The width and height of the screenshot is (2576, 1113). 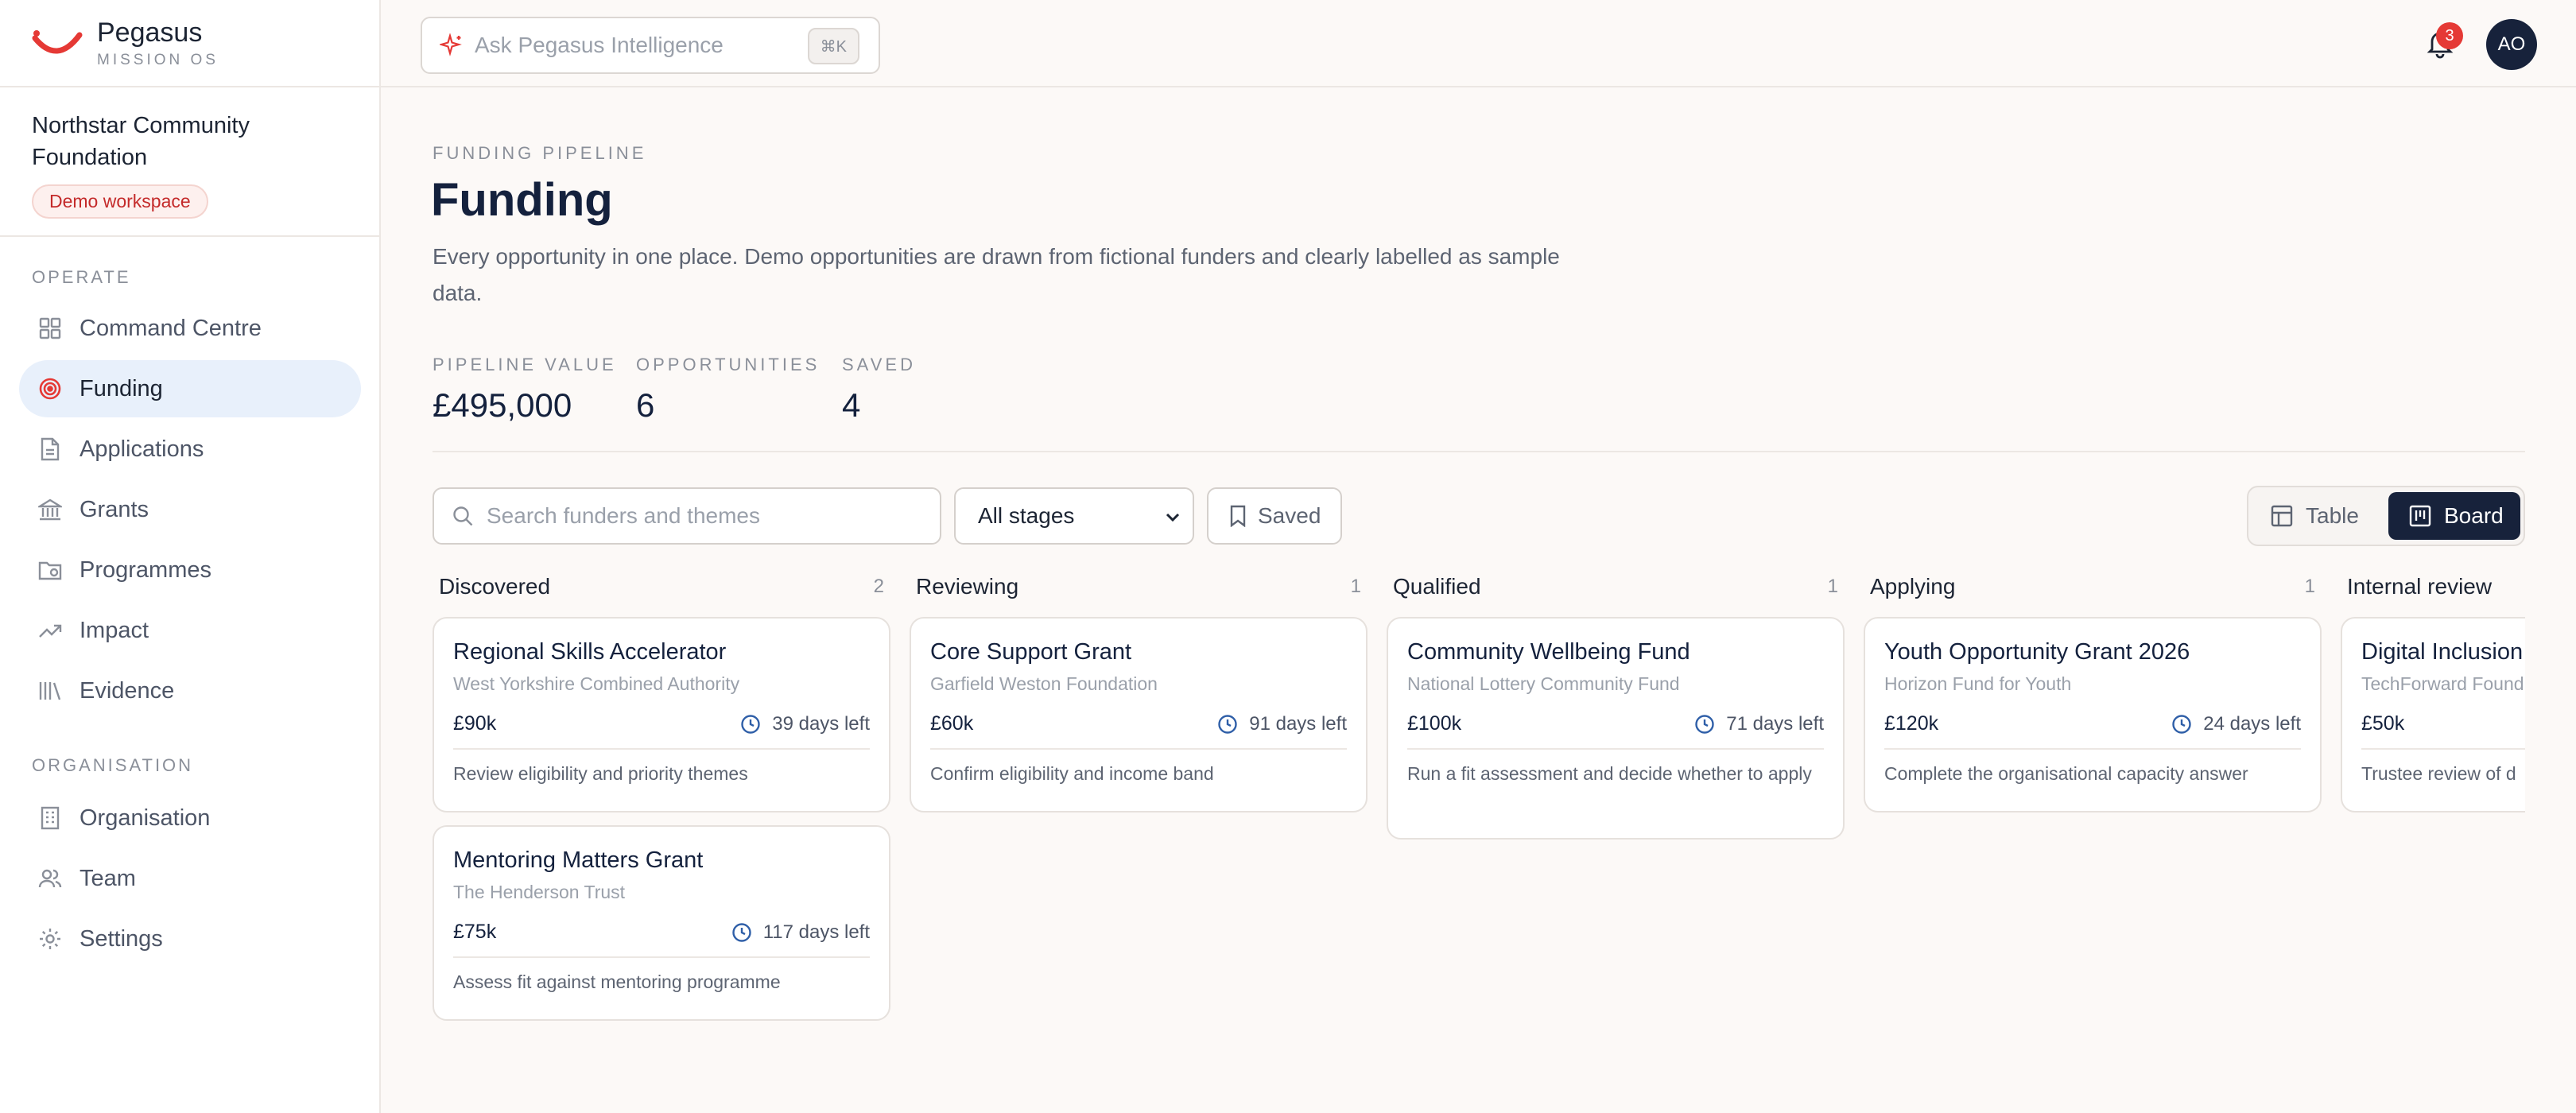 I want to click on card-amount: £90k, so click(x=475, y=723).